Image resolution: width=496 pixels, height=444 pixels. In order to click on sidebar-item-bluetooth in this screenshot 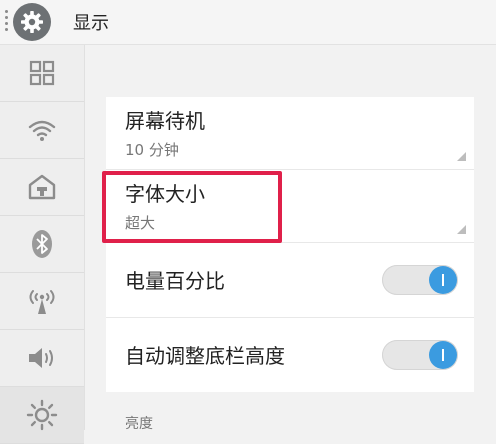, I will do `click(42, 244)`.